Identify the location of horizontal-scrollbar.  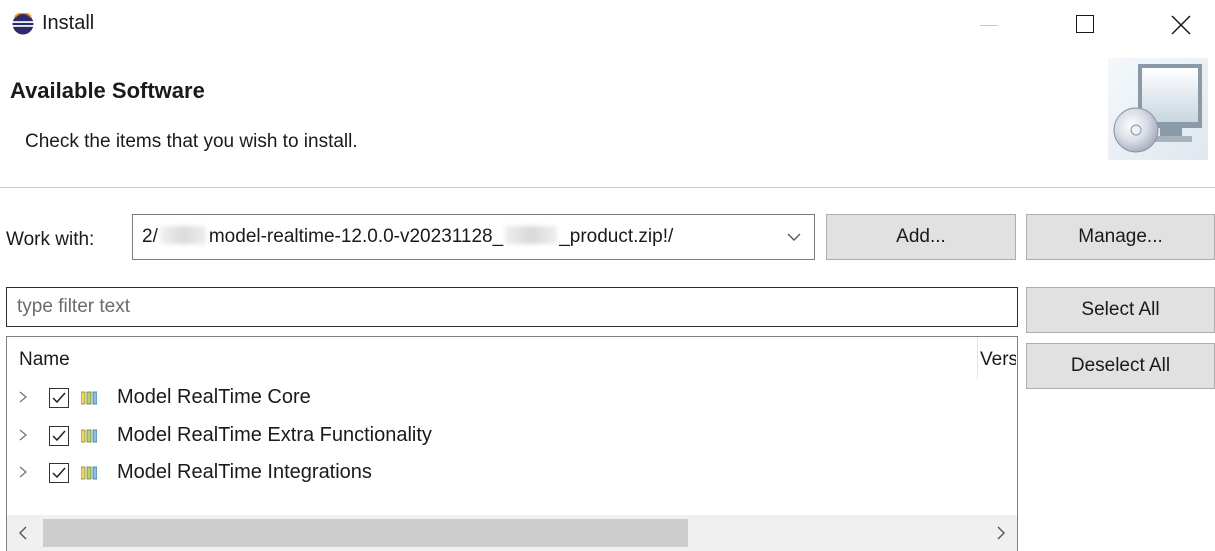
(512, 533).